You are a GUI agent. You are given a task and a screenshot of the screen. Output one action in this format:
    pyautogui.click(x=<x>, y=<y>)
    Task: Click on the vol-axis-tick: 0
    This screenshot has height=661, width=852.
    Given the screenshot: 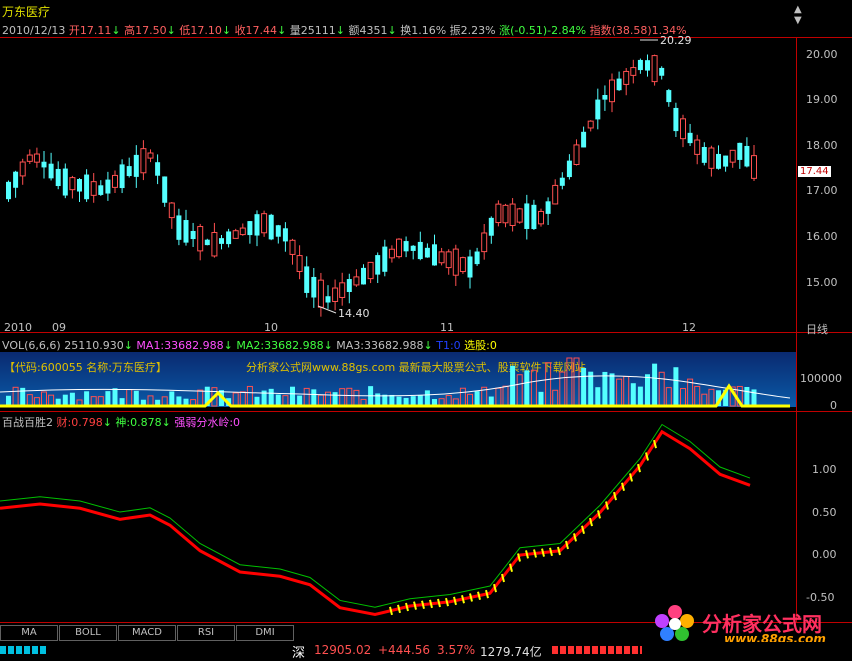 What is the action you would take?
    pyautogui.click(x=833, y=405)
    